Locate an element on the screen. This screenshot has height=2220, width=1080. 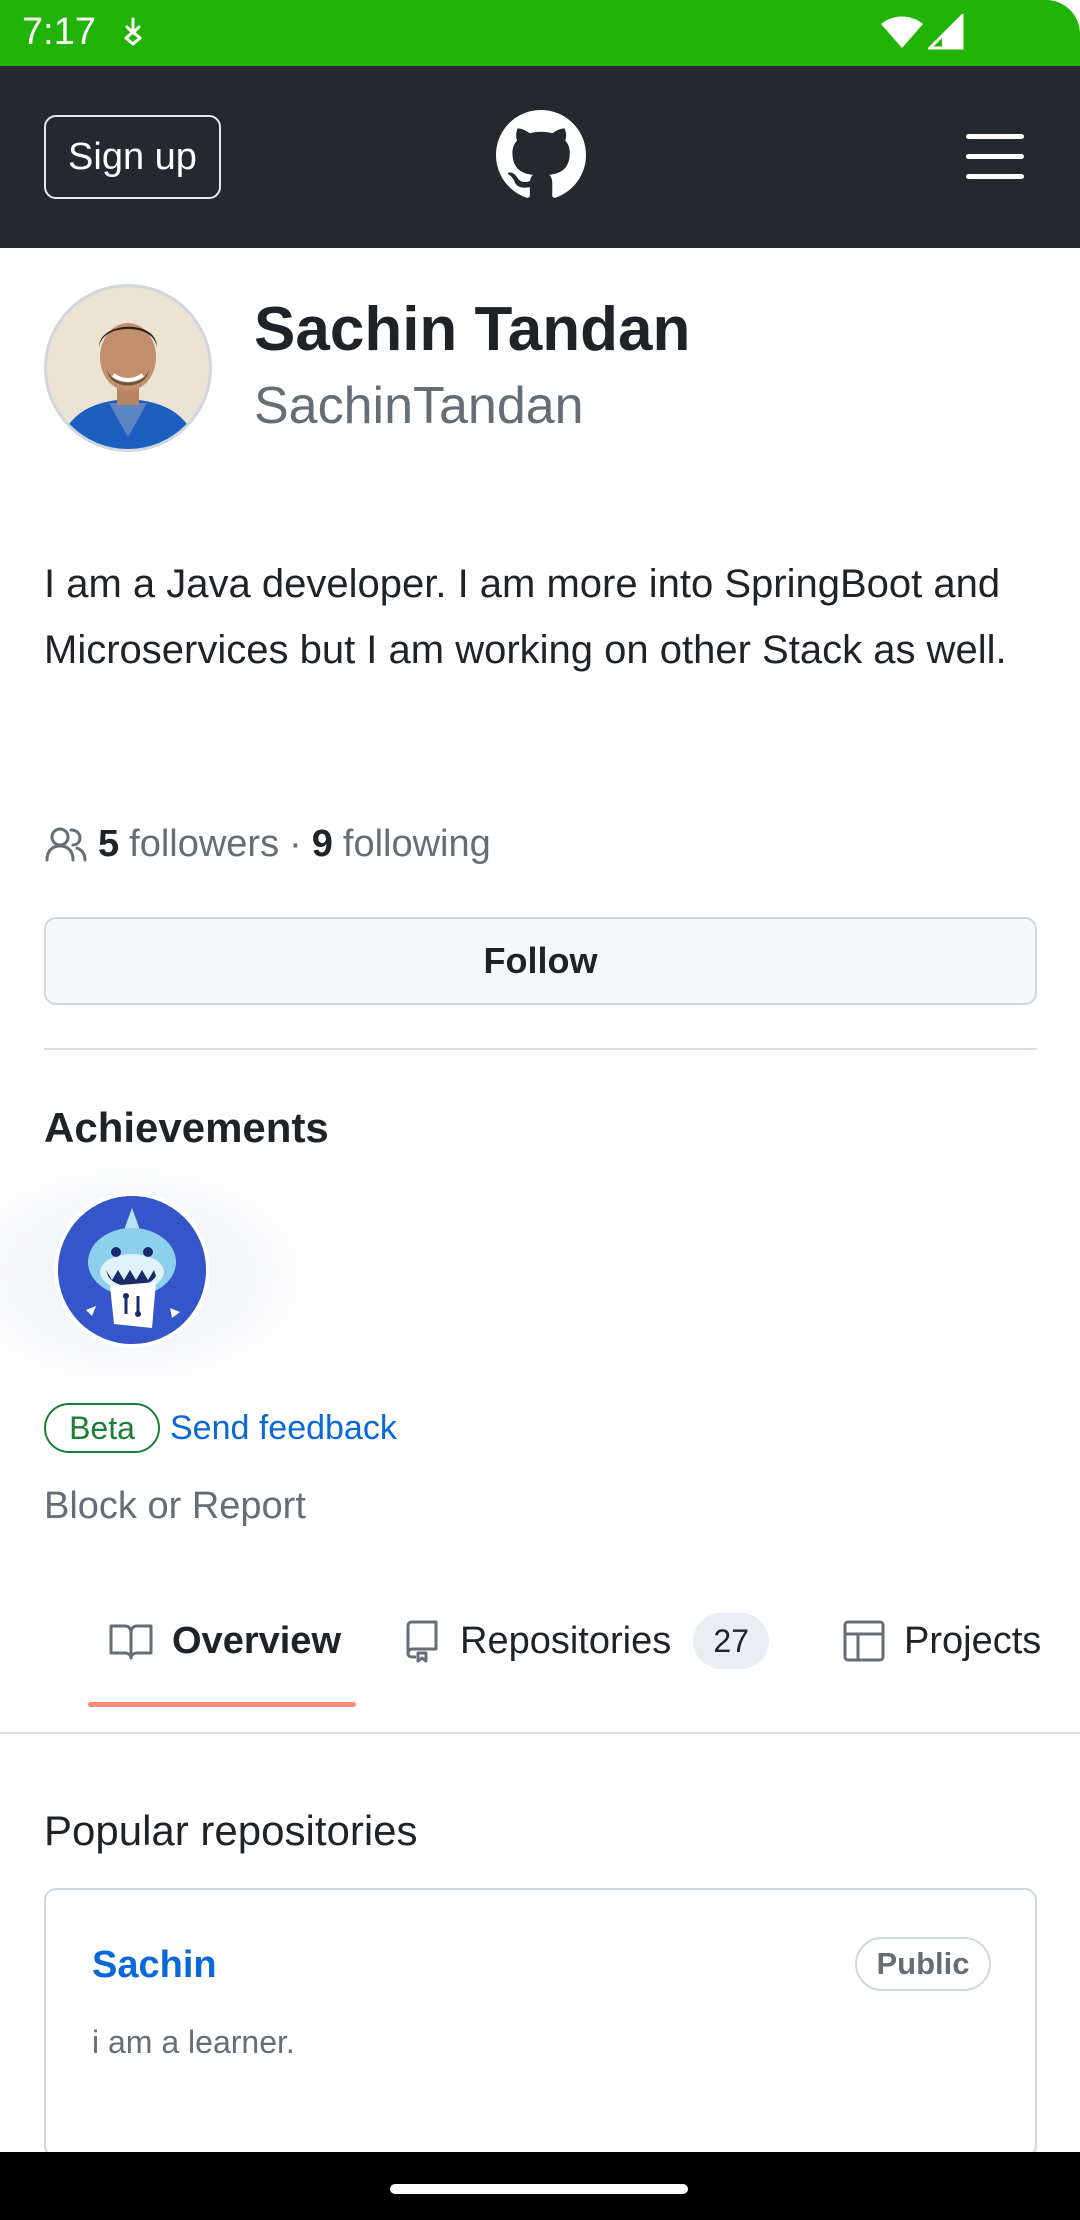
tab-projects: Projects is located at coordinates (941, 1641).